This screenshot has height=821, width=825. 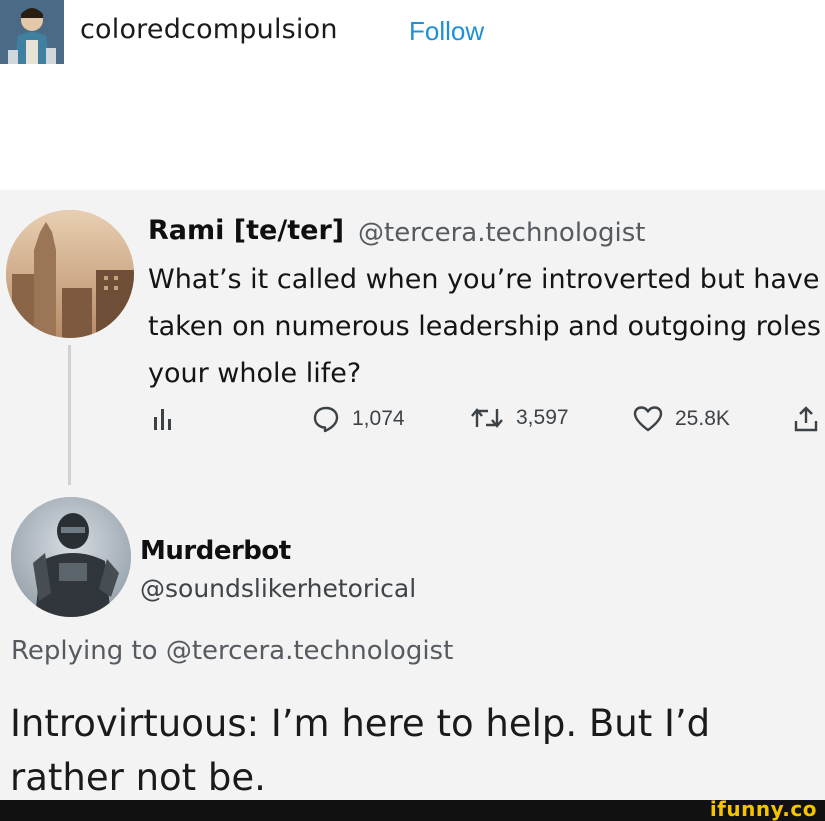 I want to click on reply-author-avatar, so click(x=71, y=557).